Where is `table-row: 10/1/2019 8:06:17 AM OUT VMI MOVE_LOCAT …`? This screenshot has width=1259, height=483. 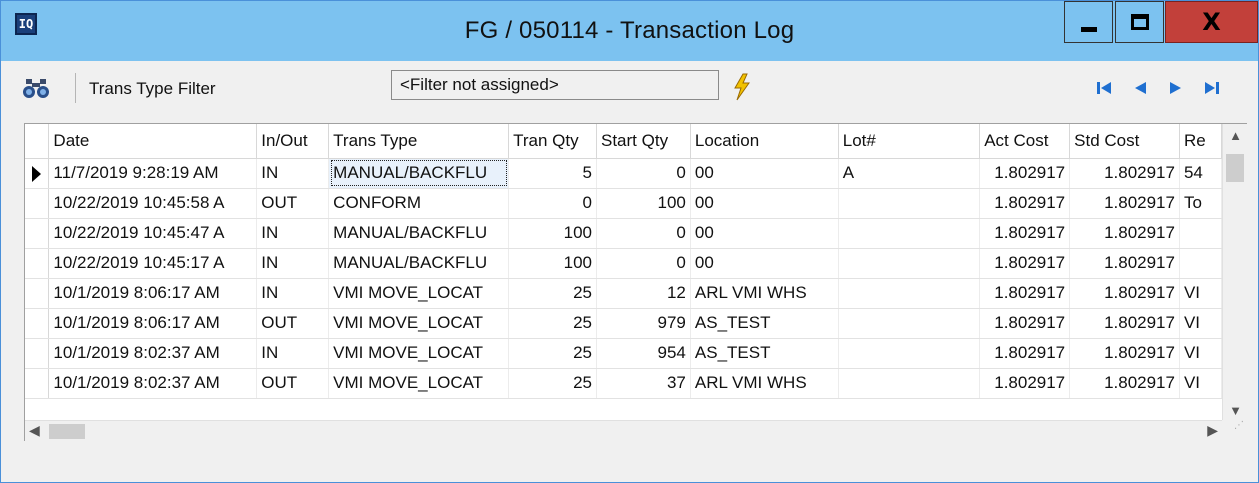 table-row: 10/1/2019 8:06:17 AM OUT VMI MOVE_LOCAT … is located at coordinates (623, 323).